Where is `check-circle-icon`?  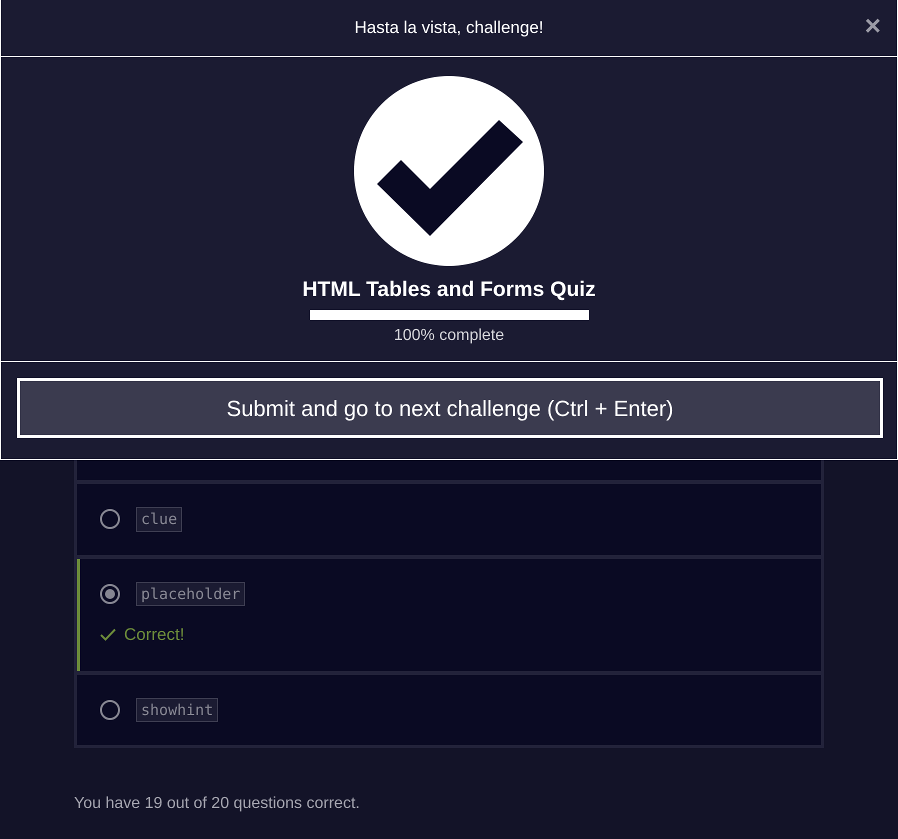
check-circle-icon is located at coordinates (449, 171).